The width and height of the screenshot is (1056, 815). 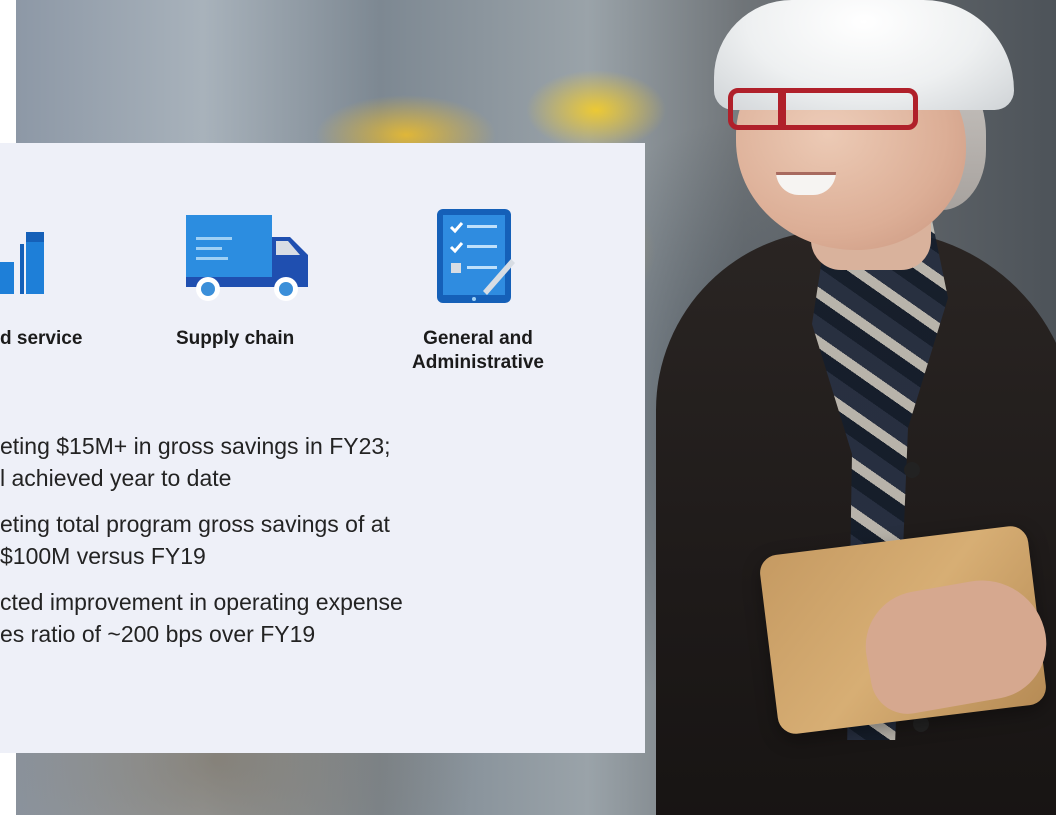 I want to click on tile-label-service: d service, so click(x=41, y=338).